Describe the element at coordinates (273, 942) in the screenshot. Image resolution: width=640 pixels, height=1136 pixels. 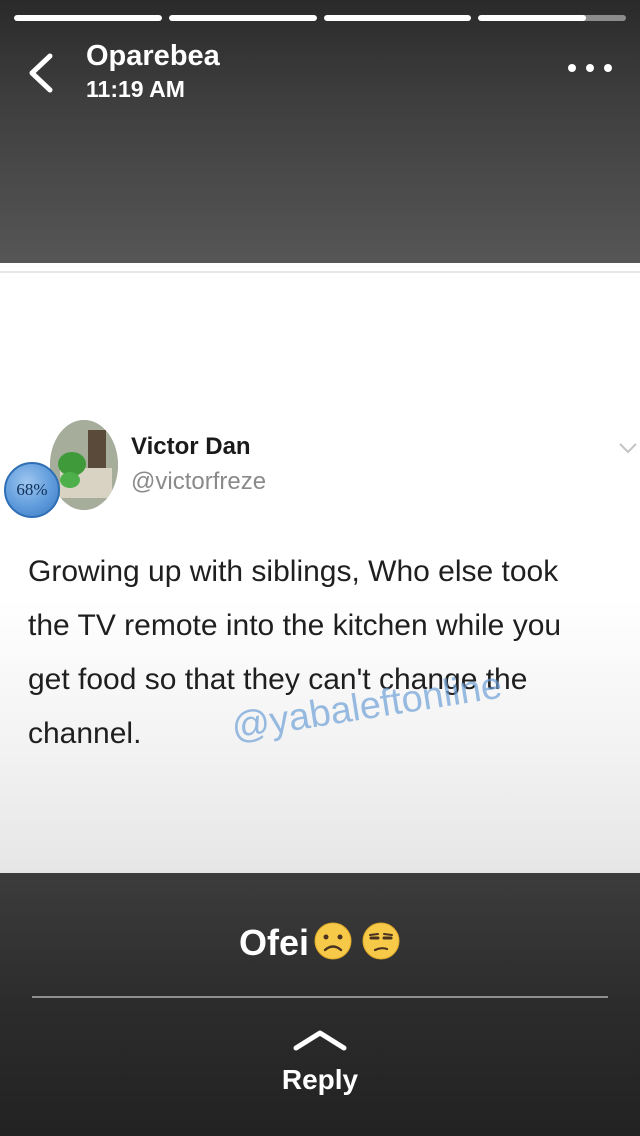
I see `caption-text: Ofei` at that location.